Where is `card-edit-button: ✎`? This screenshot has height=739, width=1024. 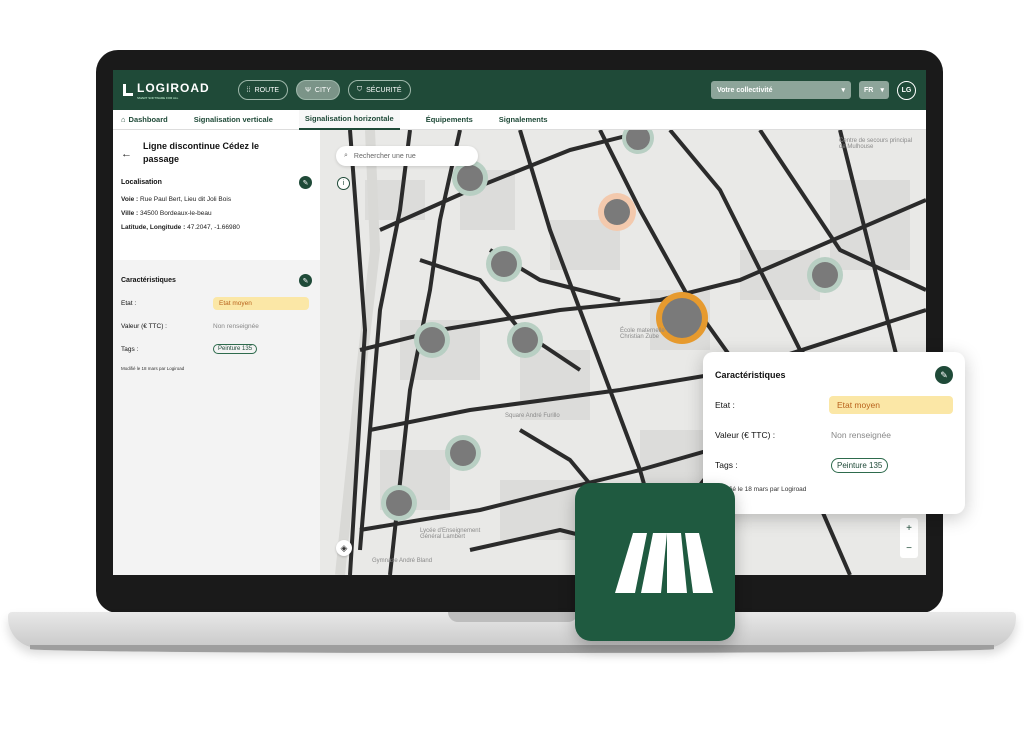 card-edit-button: ✎ is located at coordinates (944, 375).